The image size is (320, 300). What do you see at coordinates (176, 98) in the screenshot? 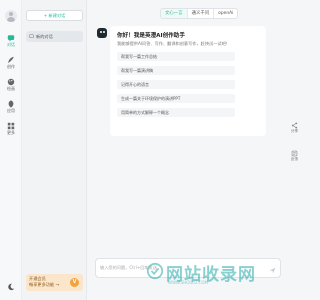
I see `suggestion-item: 生成一篇关于环境保护的演讲PPT` at bounding box center [176, 98].